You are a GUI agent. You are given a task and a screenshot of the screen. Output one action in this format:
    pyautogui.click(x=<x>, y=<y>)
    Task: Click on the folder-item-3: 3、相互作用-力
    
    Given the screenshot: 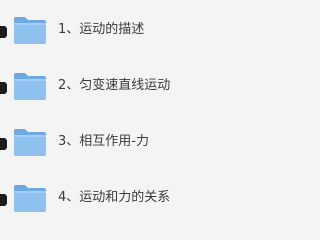 What is the action you would take?
    pyautogui.click(x=126, y=143)
    